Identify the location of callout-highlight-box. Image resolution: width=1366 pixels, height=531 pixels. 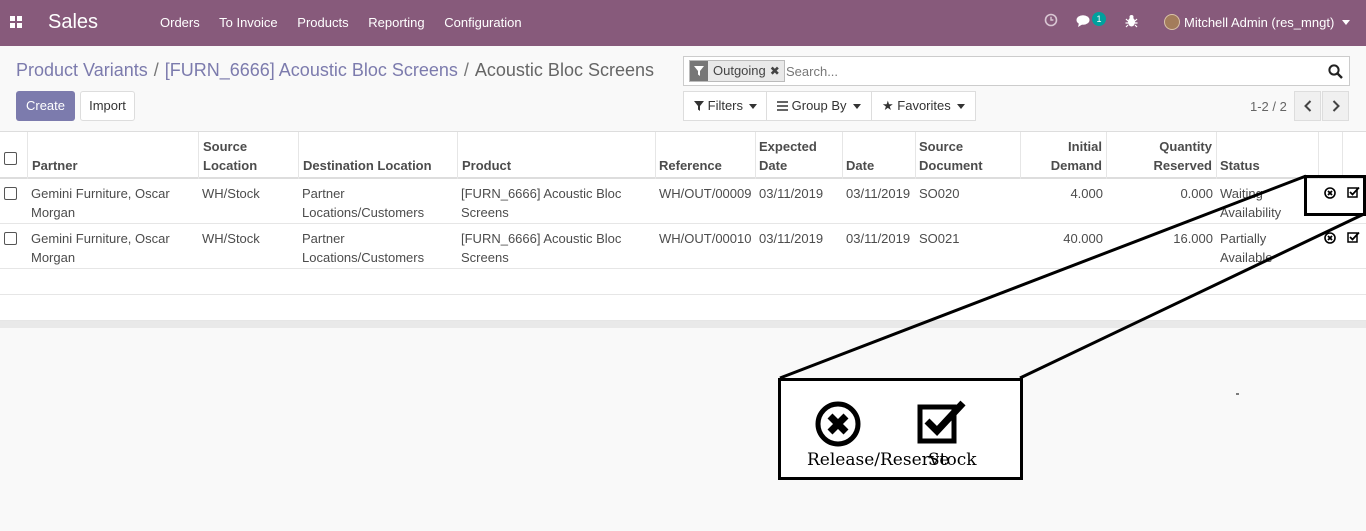
(1335, 195).